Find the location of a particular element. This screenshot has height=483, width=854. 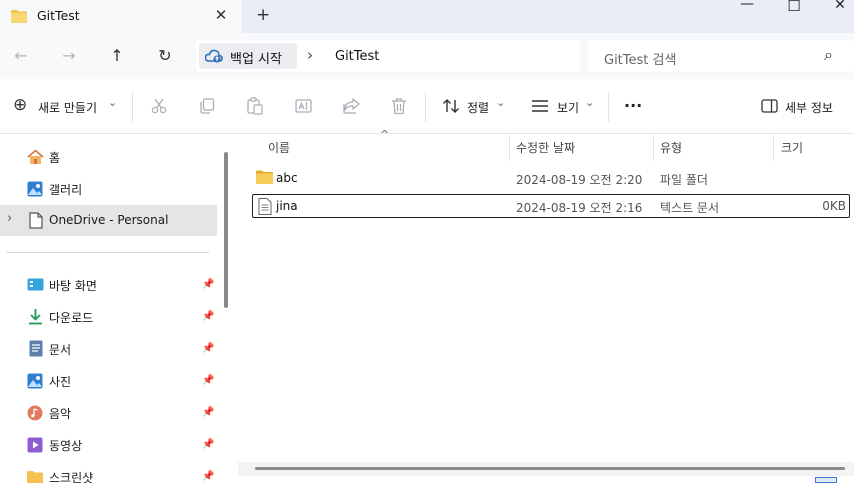

command-bar is located at coordinates (427, 106).